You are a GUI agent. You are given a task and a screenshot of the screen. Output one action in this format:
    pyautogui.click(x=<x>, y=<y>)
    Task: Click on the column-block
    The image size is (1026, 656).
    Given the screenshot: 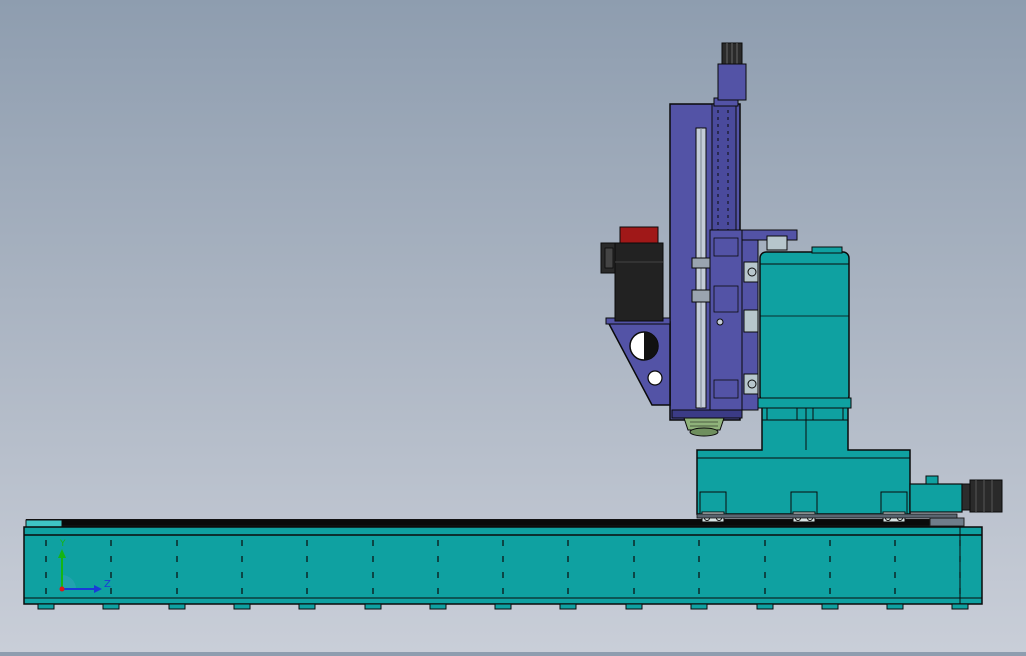 What is the action you would take?
    pyautogui.click(x=803, y=327)
    